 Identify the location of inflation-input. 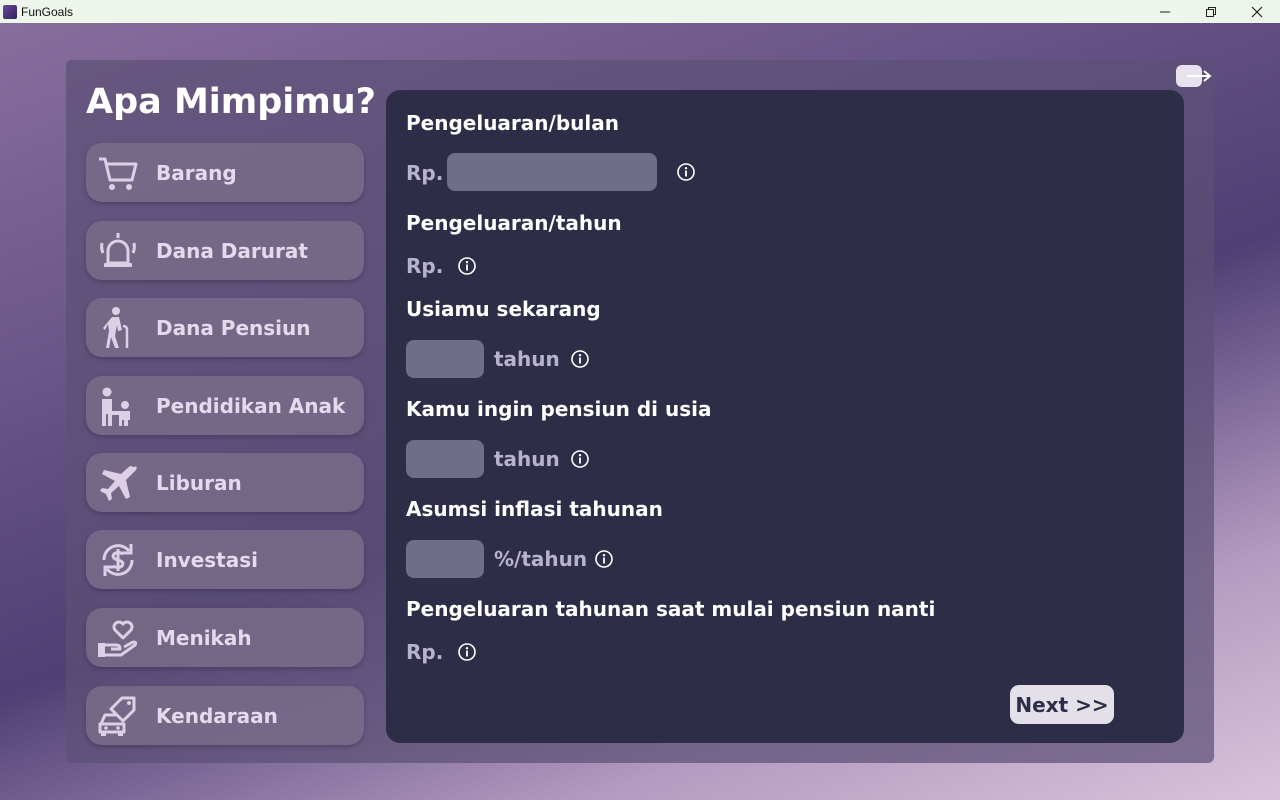
(445, 559).